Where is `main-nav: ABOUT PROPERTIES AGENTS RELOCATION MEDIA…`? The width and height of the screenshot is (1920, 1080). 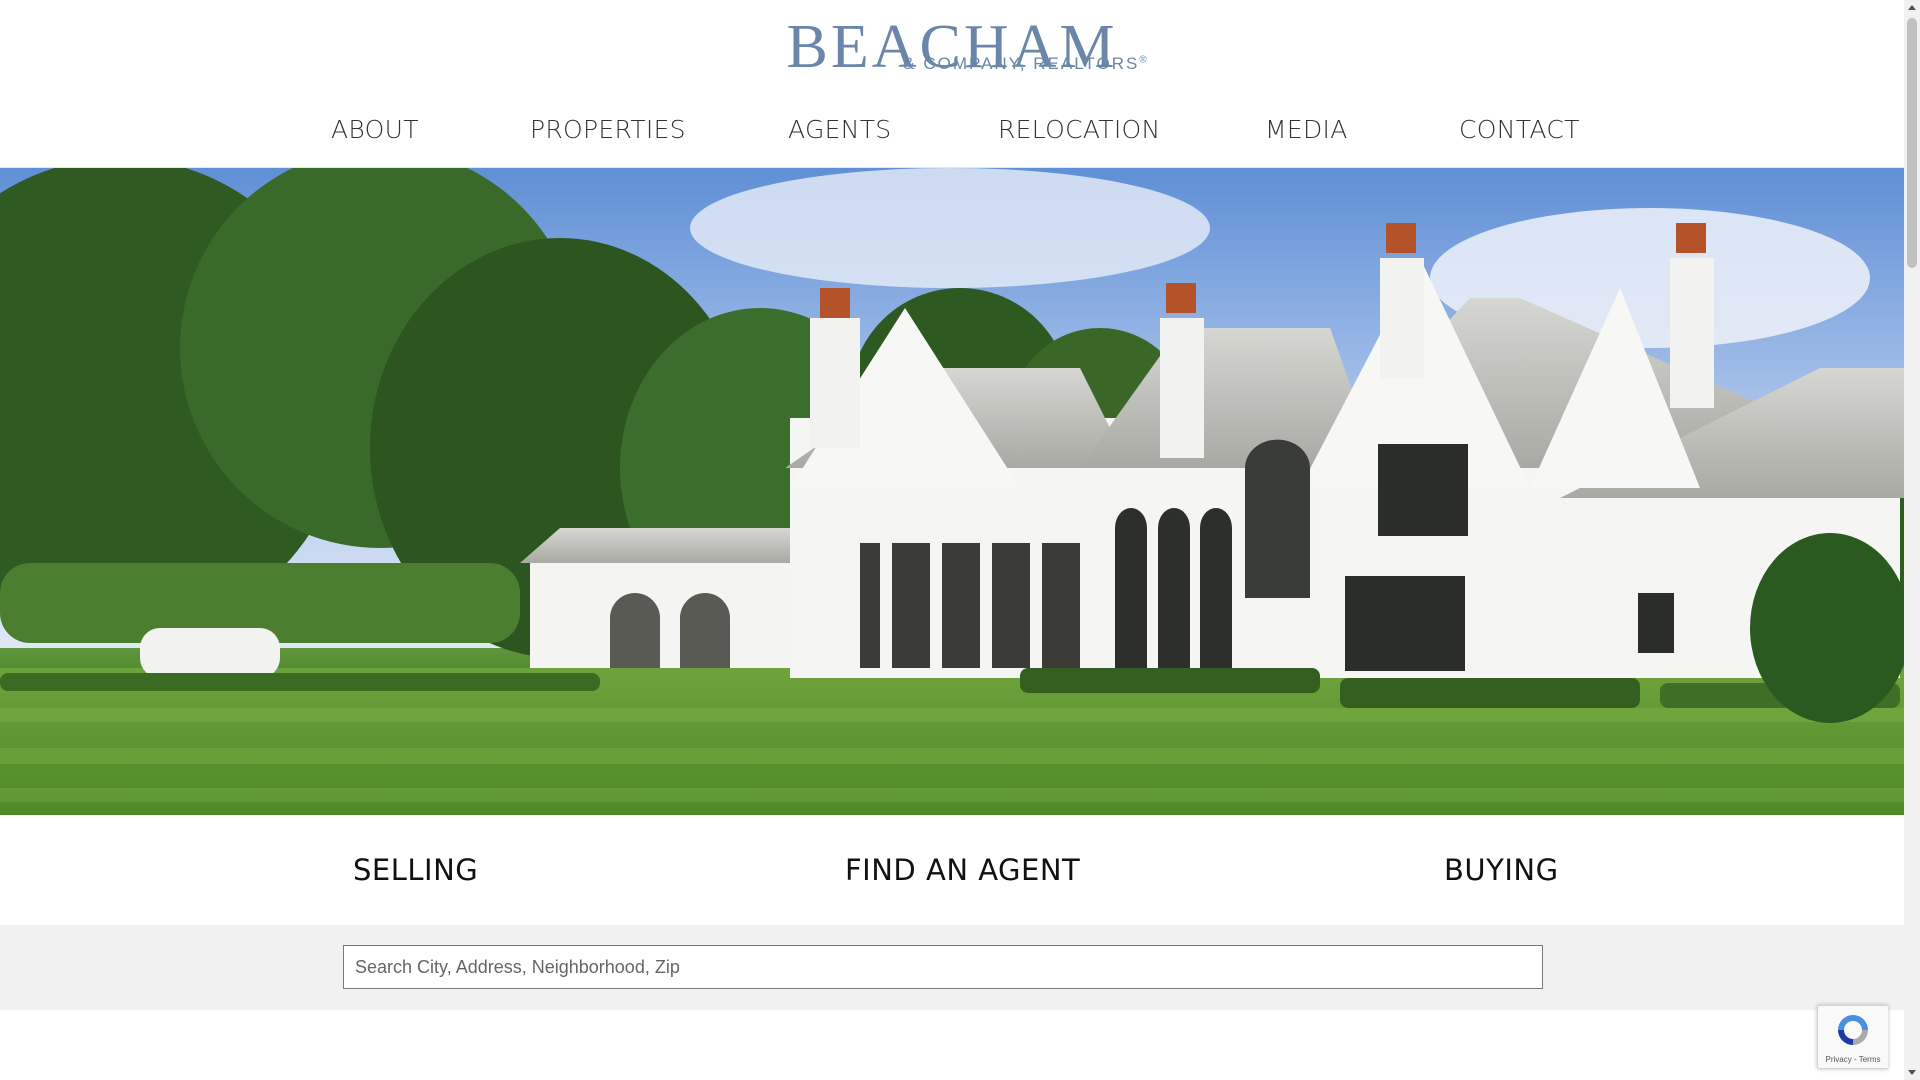
main-nav: ABOUT PROPERTIES AGENTS RELOCATION MEDIA… is located at coordinates (952, 133).